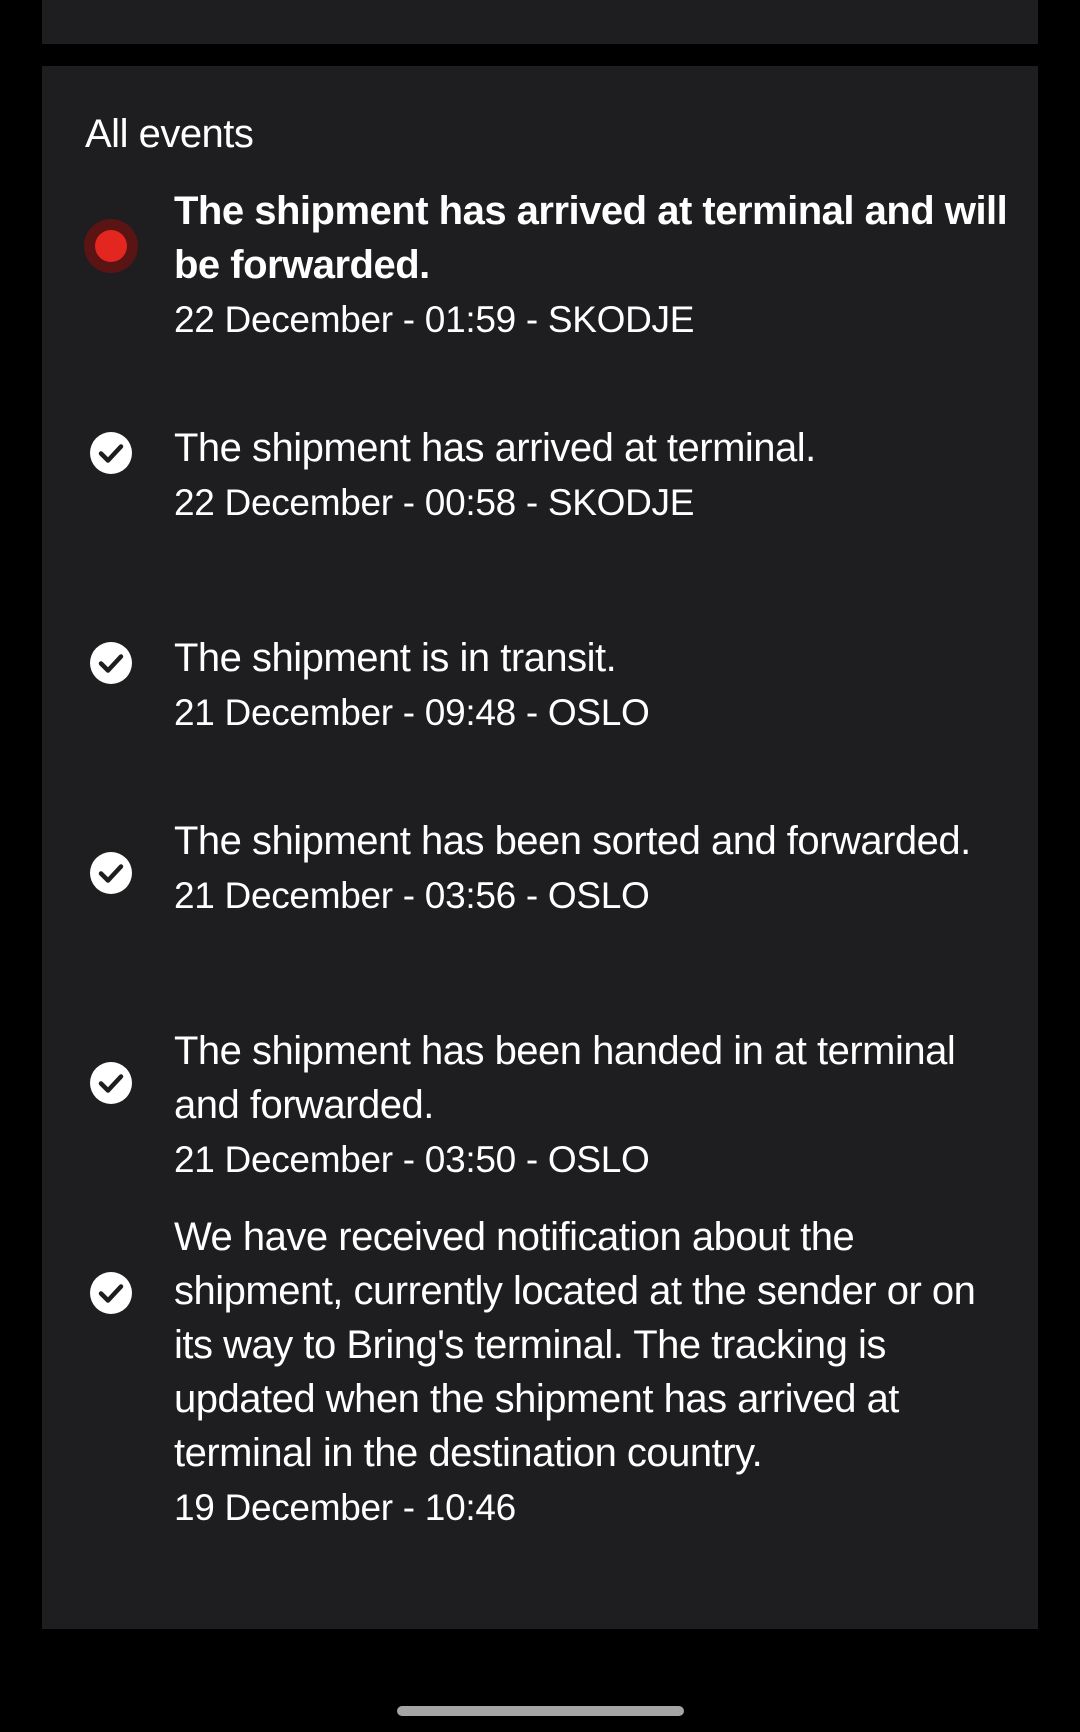 This screenshot has width=1080, height=1732. Describe the element at coordinates (540, 22) in the screenshot. I see `previous-card` at that location.